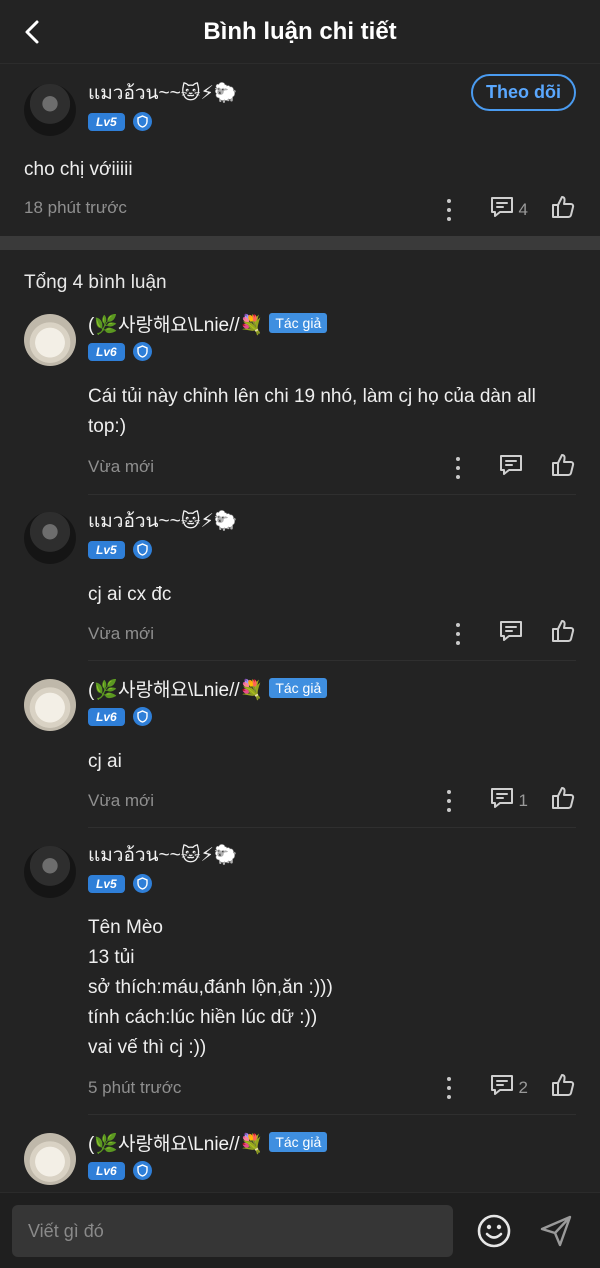 The height and width of the screenshot is (1268, 600). Describe the element at coordinates (523, 209) in the screenshot. I see `reply-count: 4` at that location.